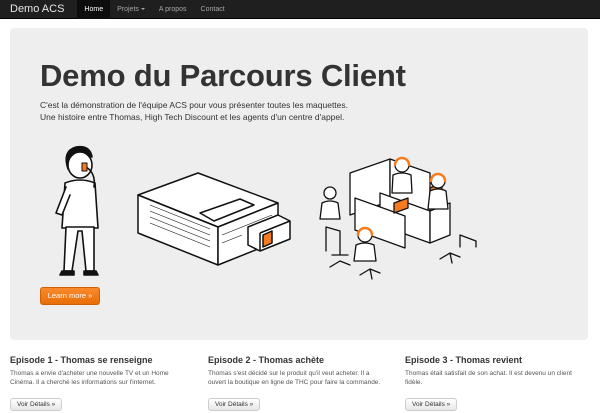 The width and height of the screenshot is (600, 413). I want to click on episode-3-title: Episode 3 - Thomas revient, so click(464, 360).